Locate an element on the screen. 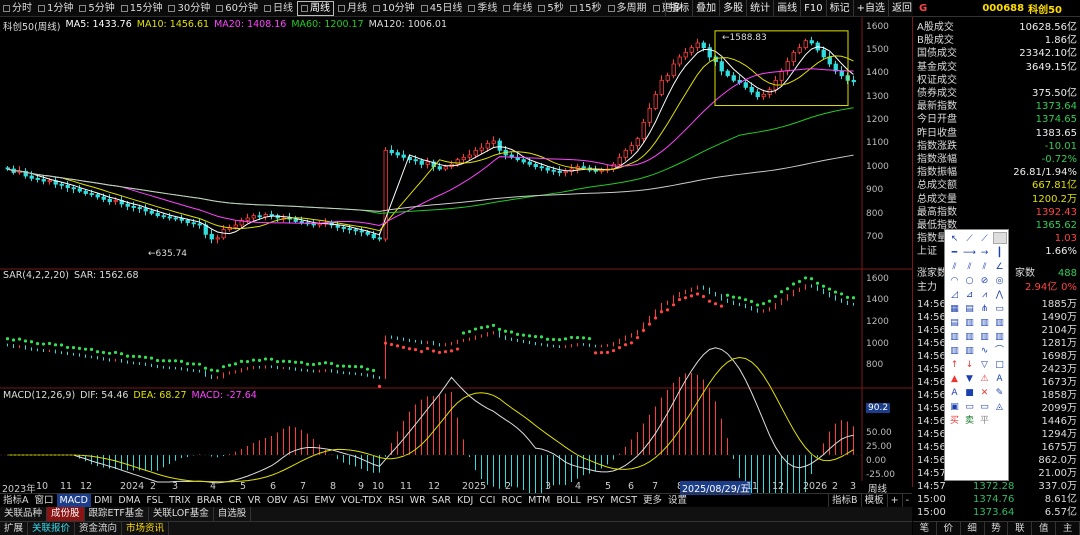  indicator-tab-11: ASI is located at coordinates (300, 501).